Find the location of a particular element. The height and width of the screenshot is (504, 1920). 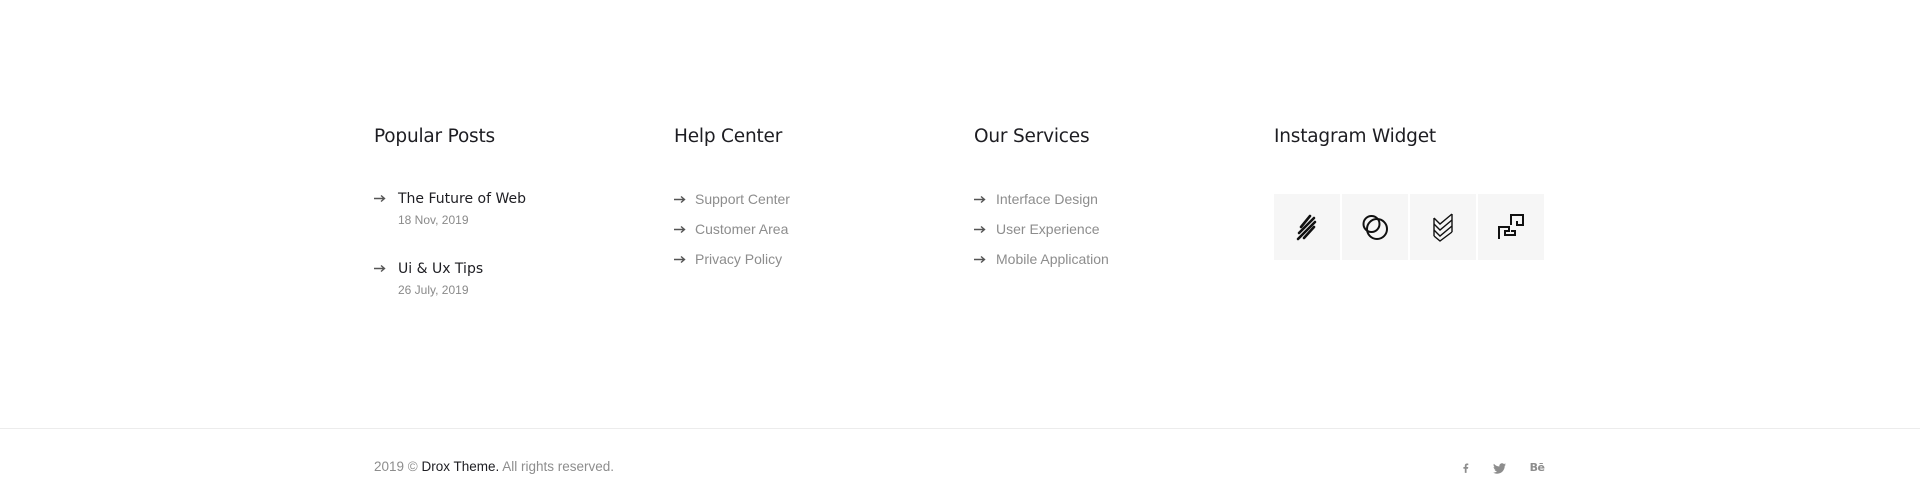

overlapping-circles-logo-icon is located at coordinates (1375, 227).